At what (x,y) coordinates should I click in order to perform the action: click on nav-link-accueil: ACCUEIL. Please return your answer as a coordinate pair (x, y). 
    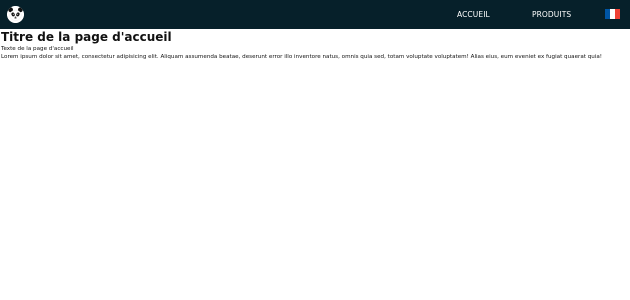
    Looking at the image, I should click on (473, 15).